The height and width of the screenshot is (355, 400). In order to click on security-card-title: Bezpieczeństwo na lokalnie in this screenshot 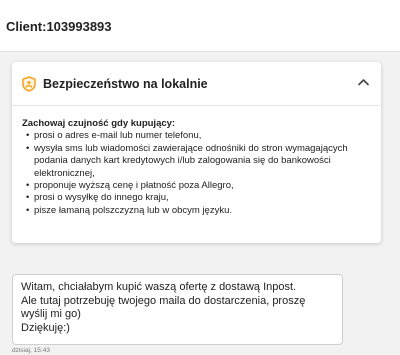, I will do `click(125, 84)`.